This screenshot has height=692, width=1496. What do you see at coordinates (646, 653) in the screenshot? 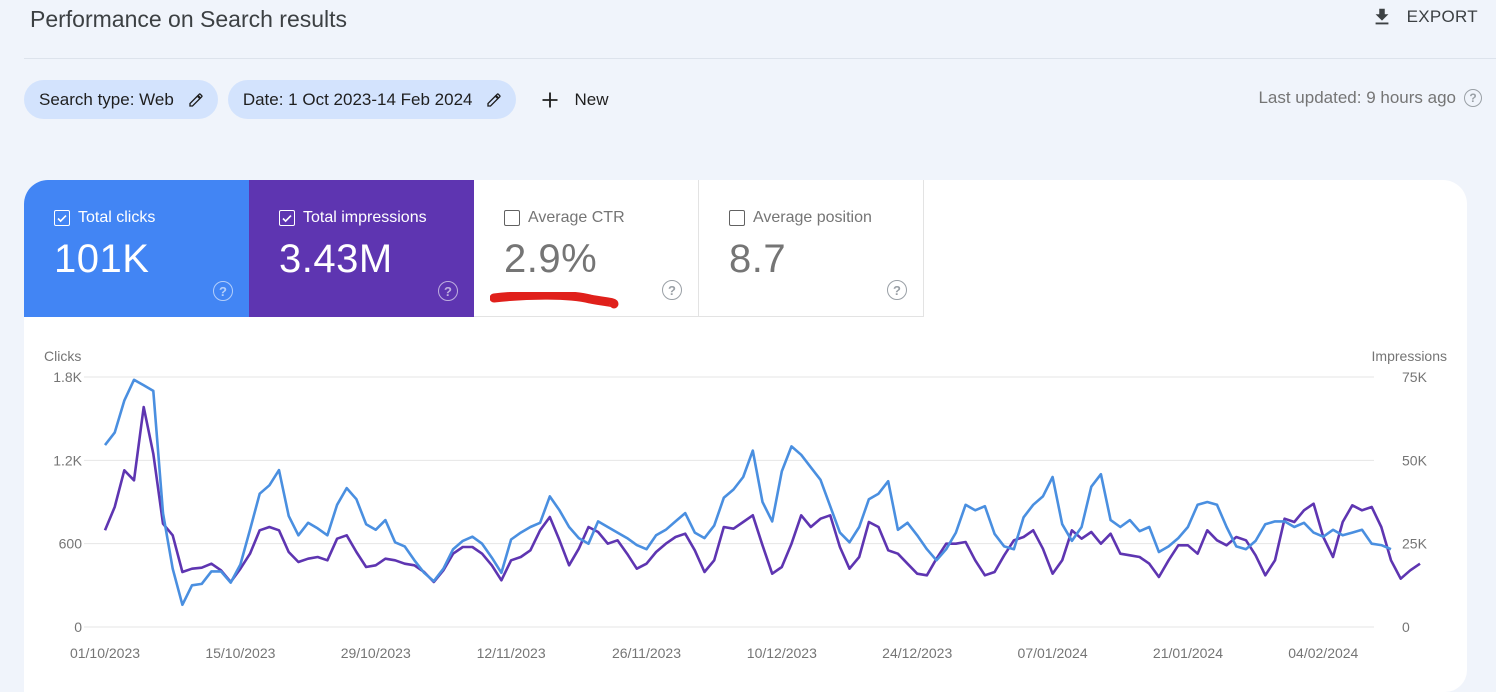
I see `x-tick-label: 26/11/2023` at bounding box center [646, 653].